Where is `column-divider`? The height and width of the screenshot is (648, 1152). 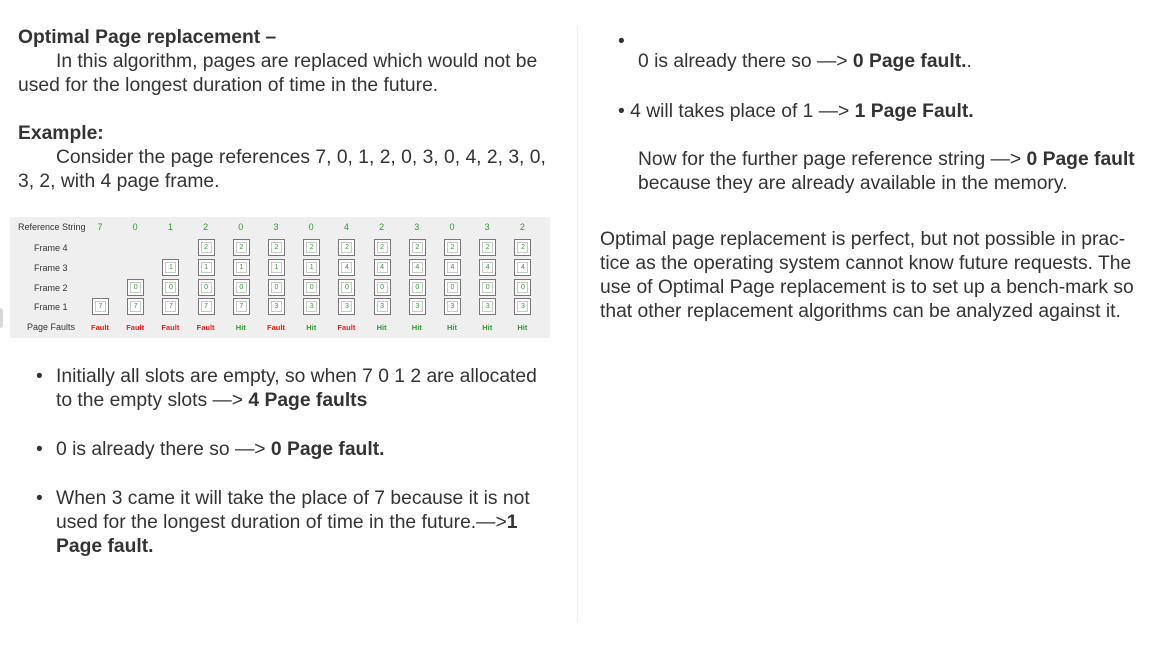
column-divider is located at coordinates (577, 324).